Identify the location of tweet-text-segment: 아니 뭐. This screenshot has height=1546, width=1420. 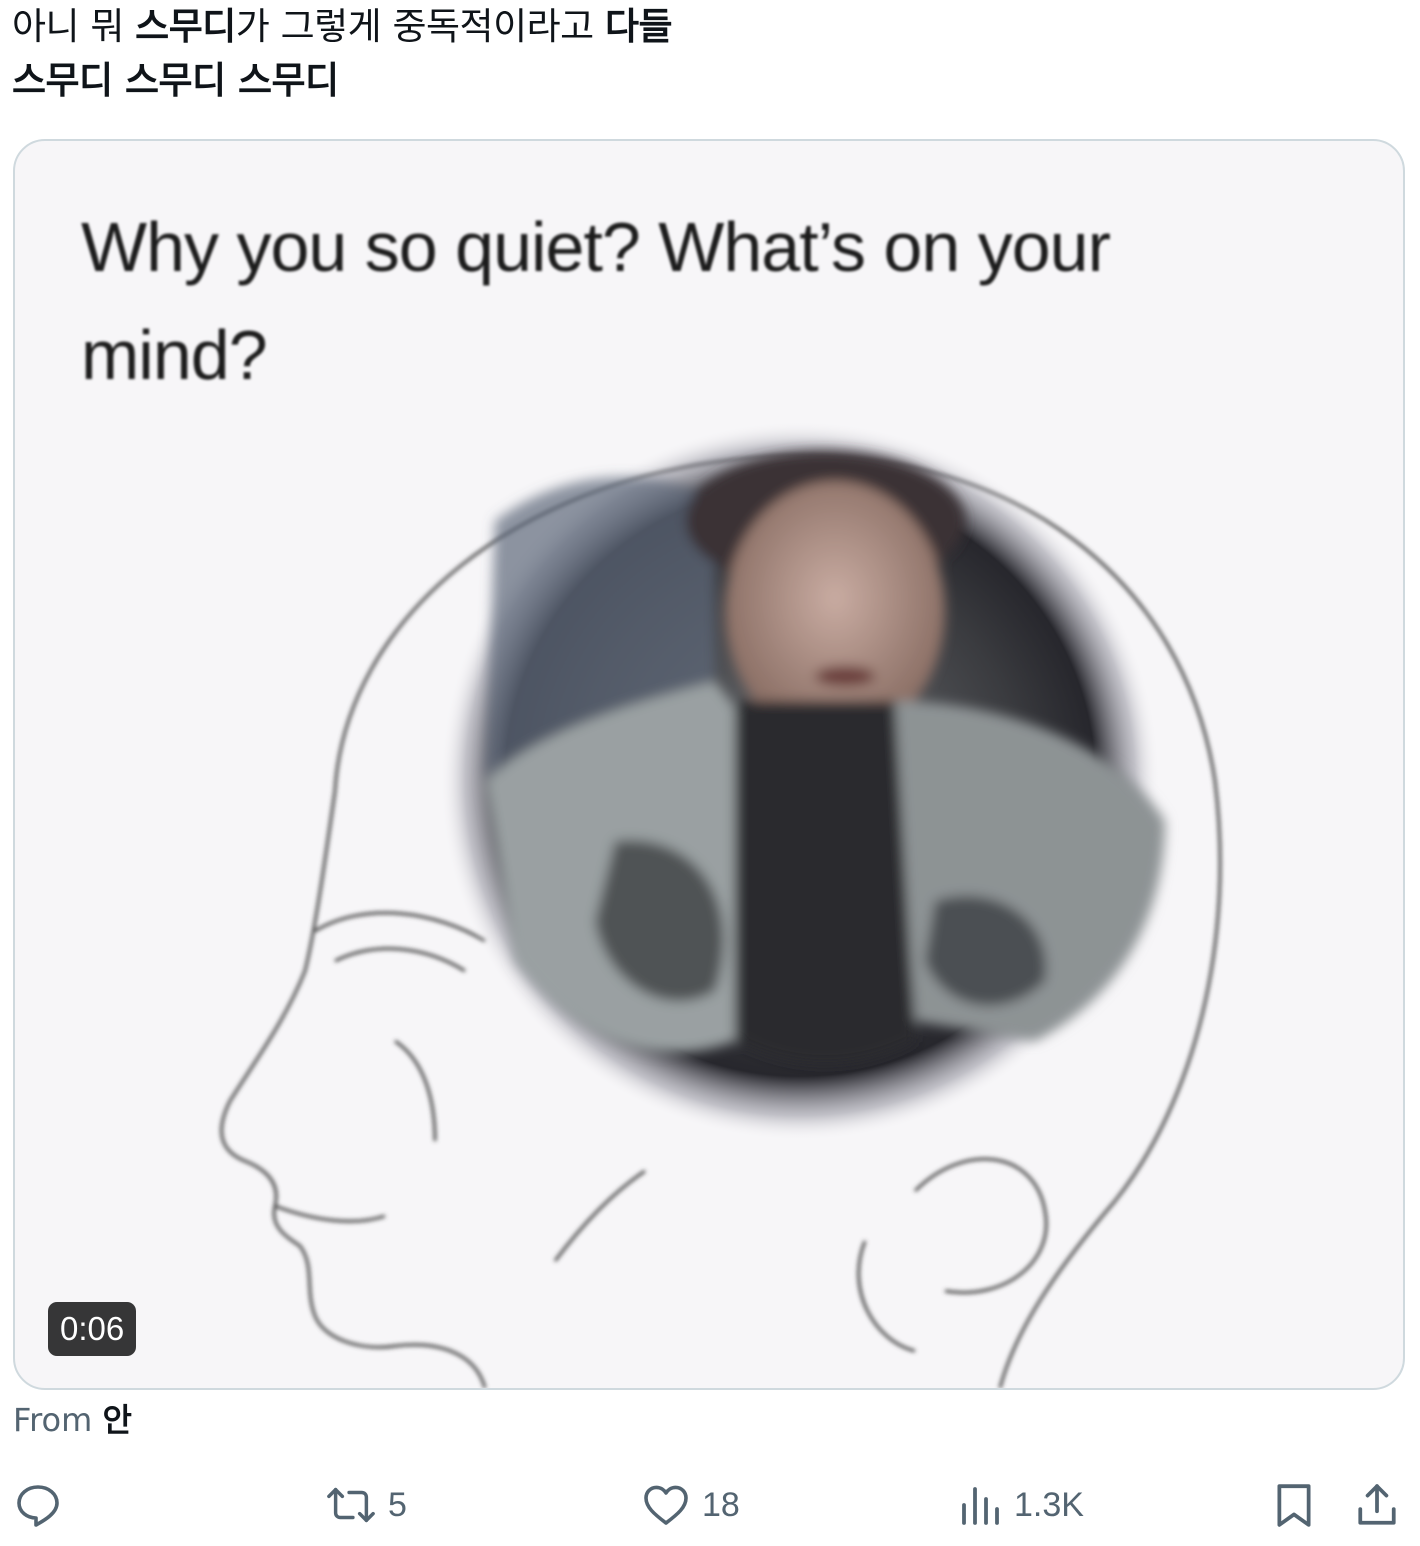
(74, 26).